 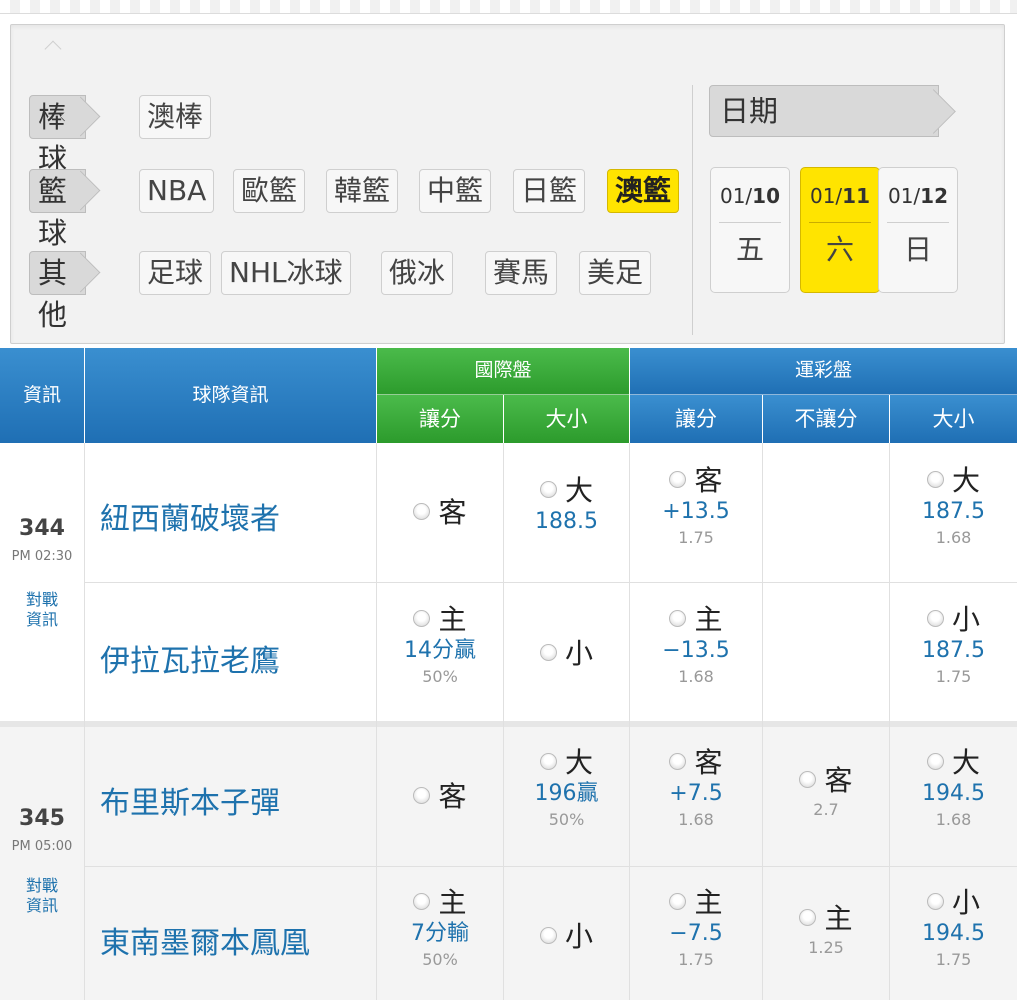 What do you see at coordinates (190, 800) in the screenshot?
I see `team-name-away: 布里斯本子彈` at bounding box center [190, 800].